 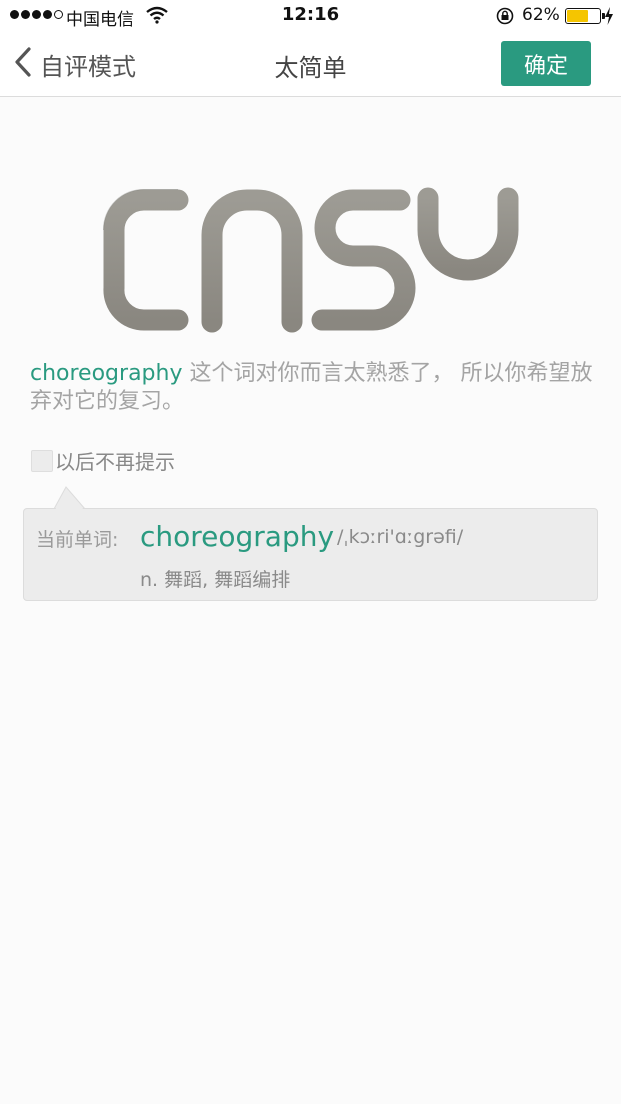 I want to click on chevron-left-icon, so click(x=23, y=64).